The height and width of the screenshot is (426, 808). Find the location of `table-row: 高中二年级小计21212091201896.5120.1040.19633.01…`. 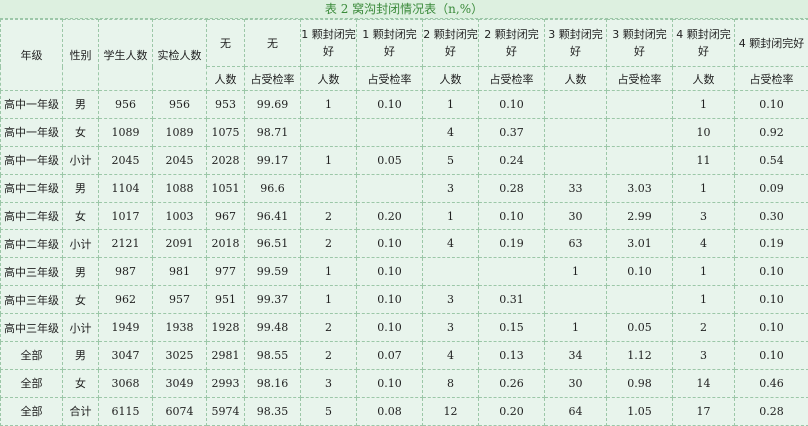

table-row: 高中二年级小计21212091201896.5120.1040.19633.01… is located at coordinates (404, 244).